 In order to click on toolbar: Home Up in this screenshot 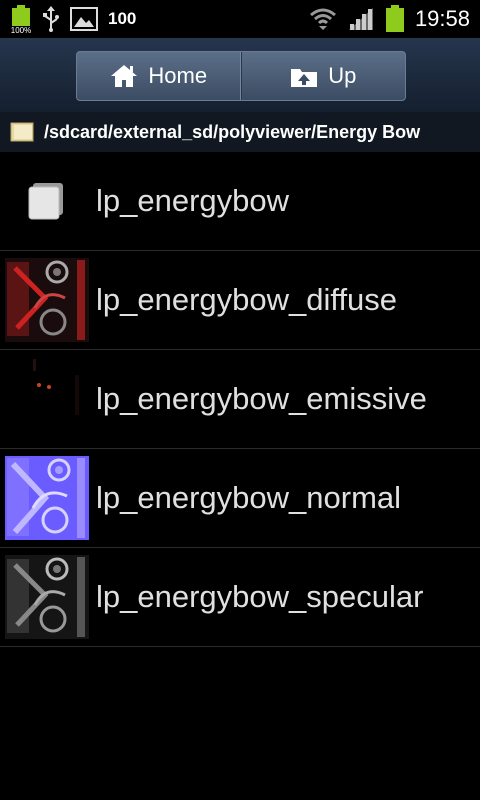, I will do `click(240, 75)`.